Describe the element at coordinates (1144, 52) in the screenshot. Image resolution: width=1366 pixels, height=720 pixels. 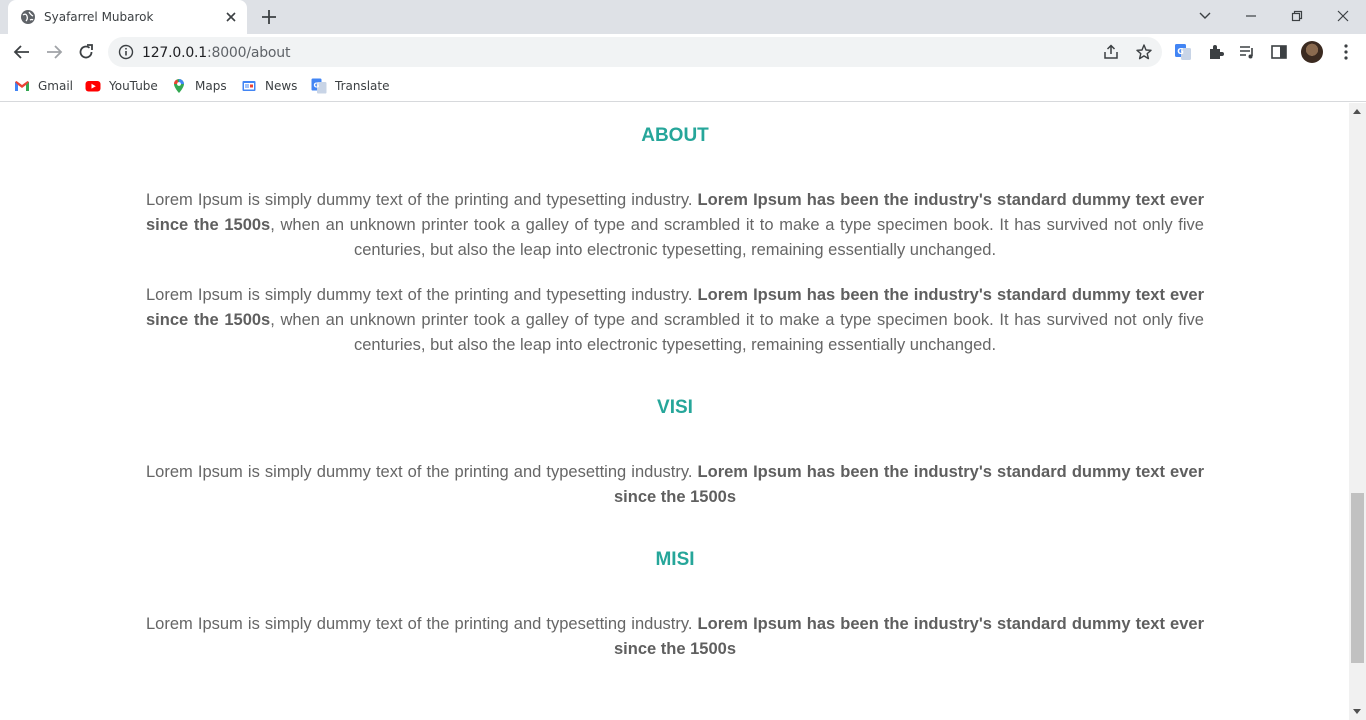
I see `bookmark-star-icon` at that location.